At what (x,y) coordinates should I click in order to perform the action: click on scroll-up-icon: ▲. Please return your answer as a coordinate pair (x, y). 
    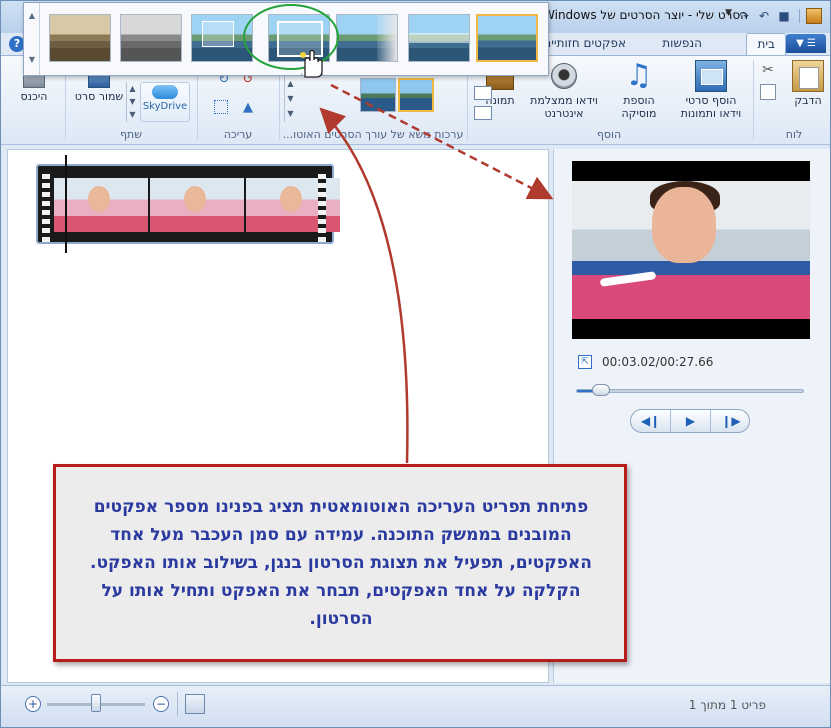
    Looking at the image, I should click on (32, 15).